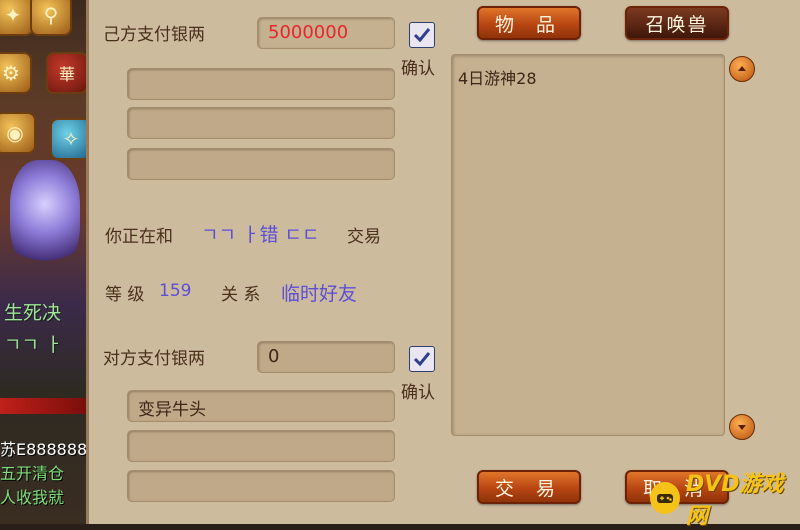 Image resolution: width=800 pixels, height=530 pixels. What do you see at coordinates (418, 69) in the screenshot?
I see `my-confirm-label: 确认` at bounding box center [418, 69].